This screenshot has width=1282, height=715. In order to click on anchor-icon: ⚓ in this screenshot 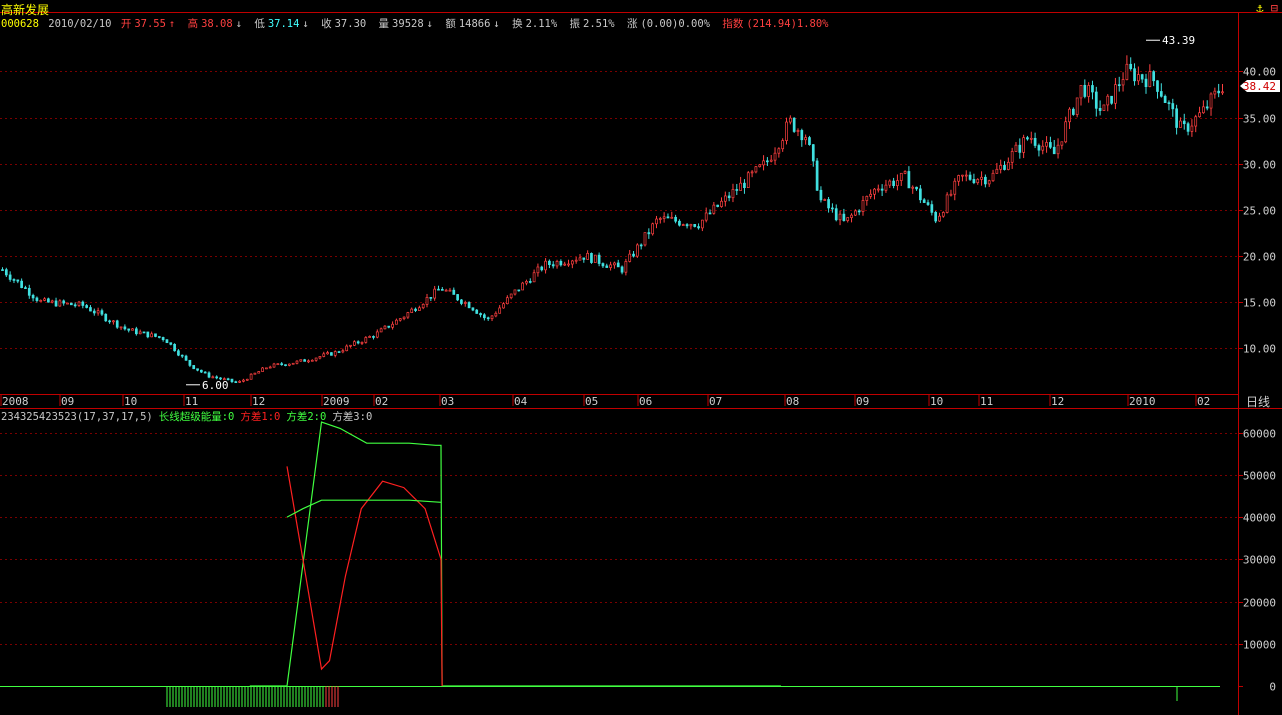, I will do `click(1259, 8)`.